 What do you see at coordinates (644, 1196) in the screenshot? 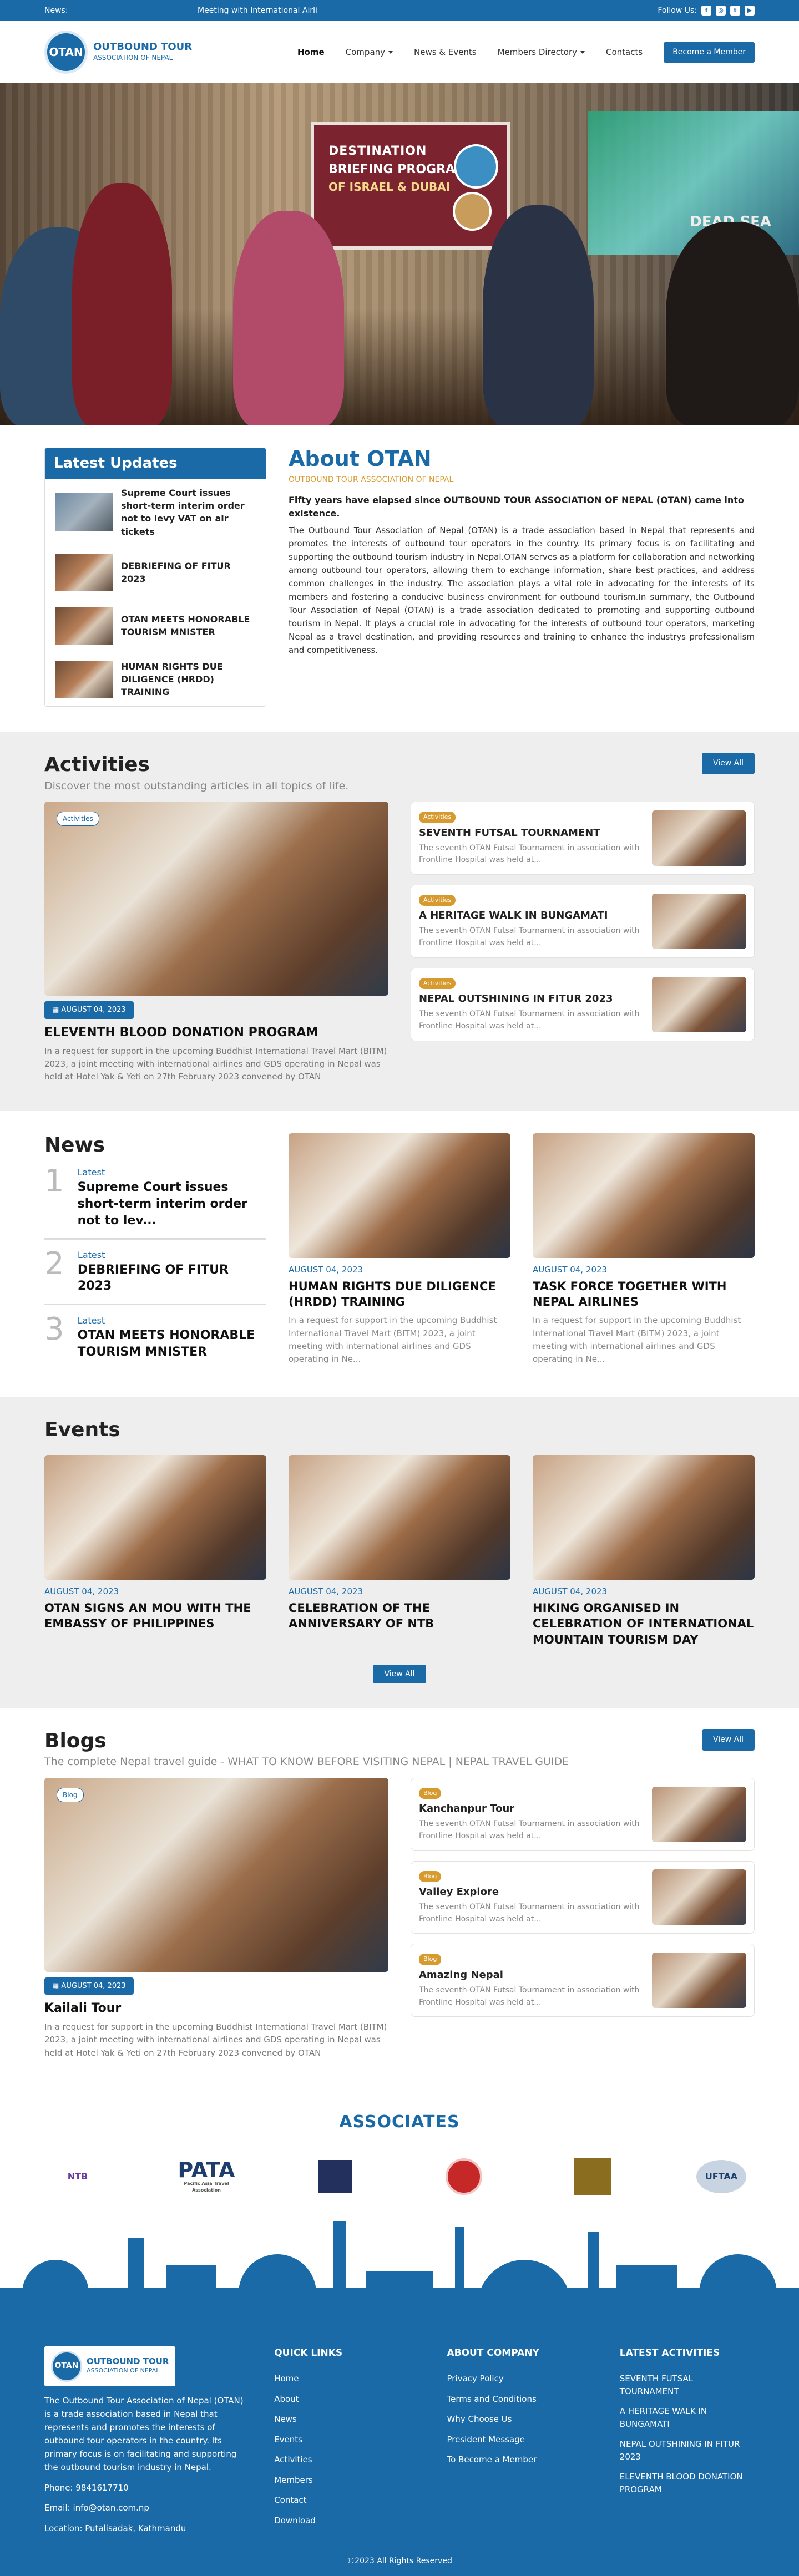
I see `news-card-image` at bounding box center [644, 1196].